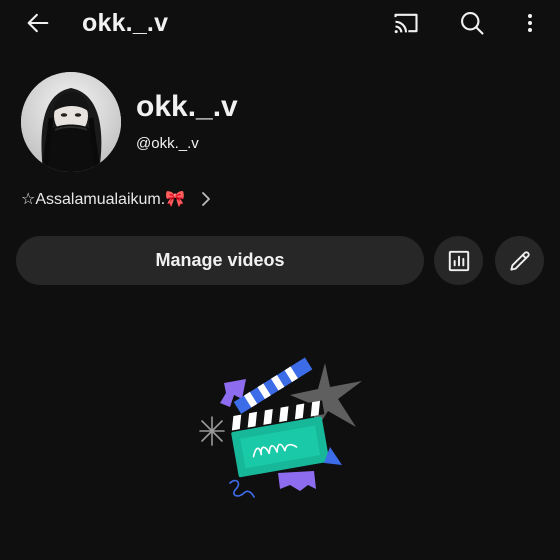 The width and height of the screenshot is (560, 560). I want to click on top-app-bar: okk._.v, so click(280, 24).